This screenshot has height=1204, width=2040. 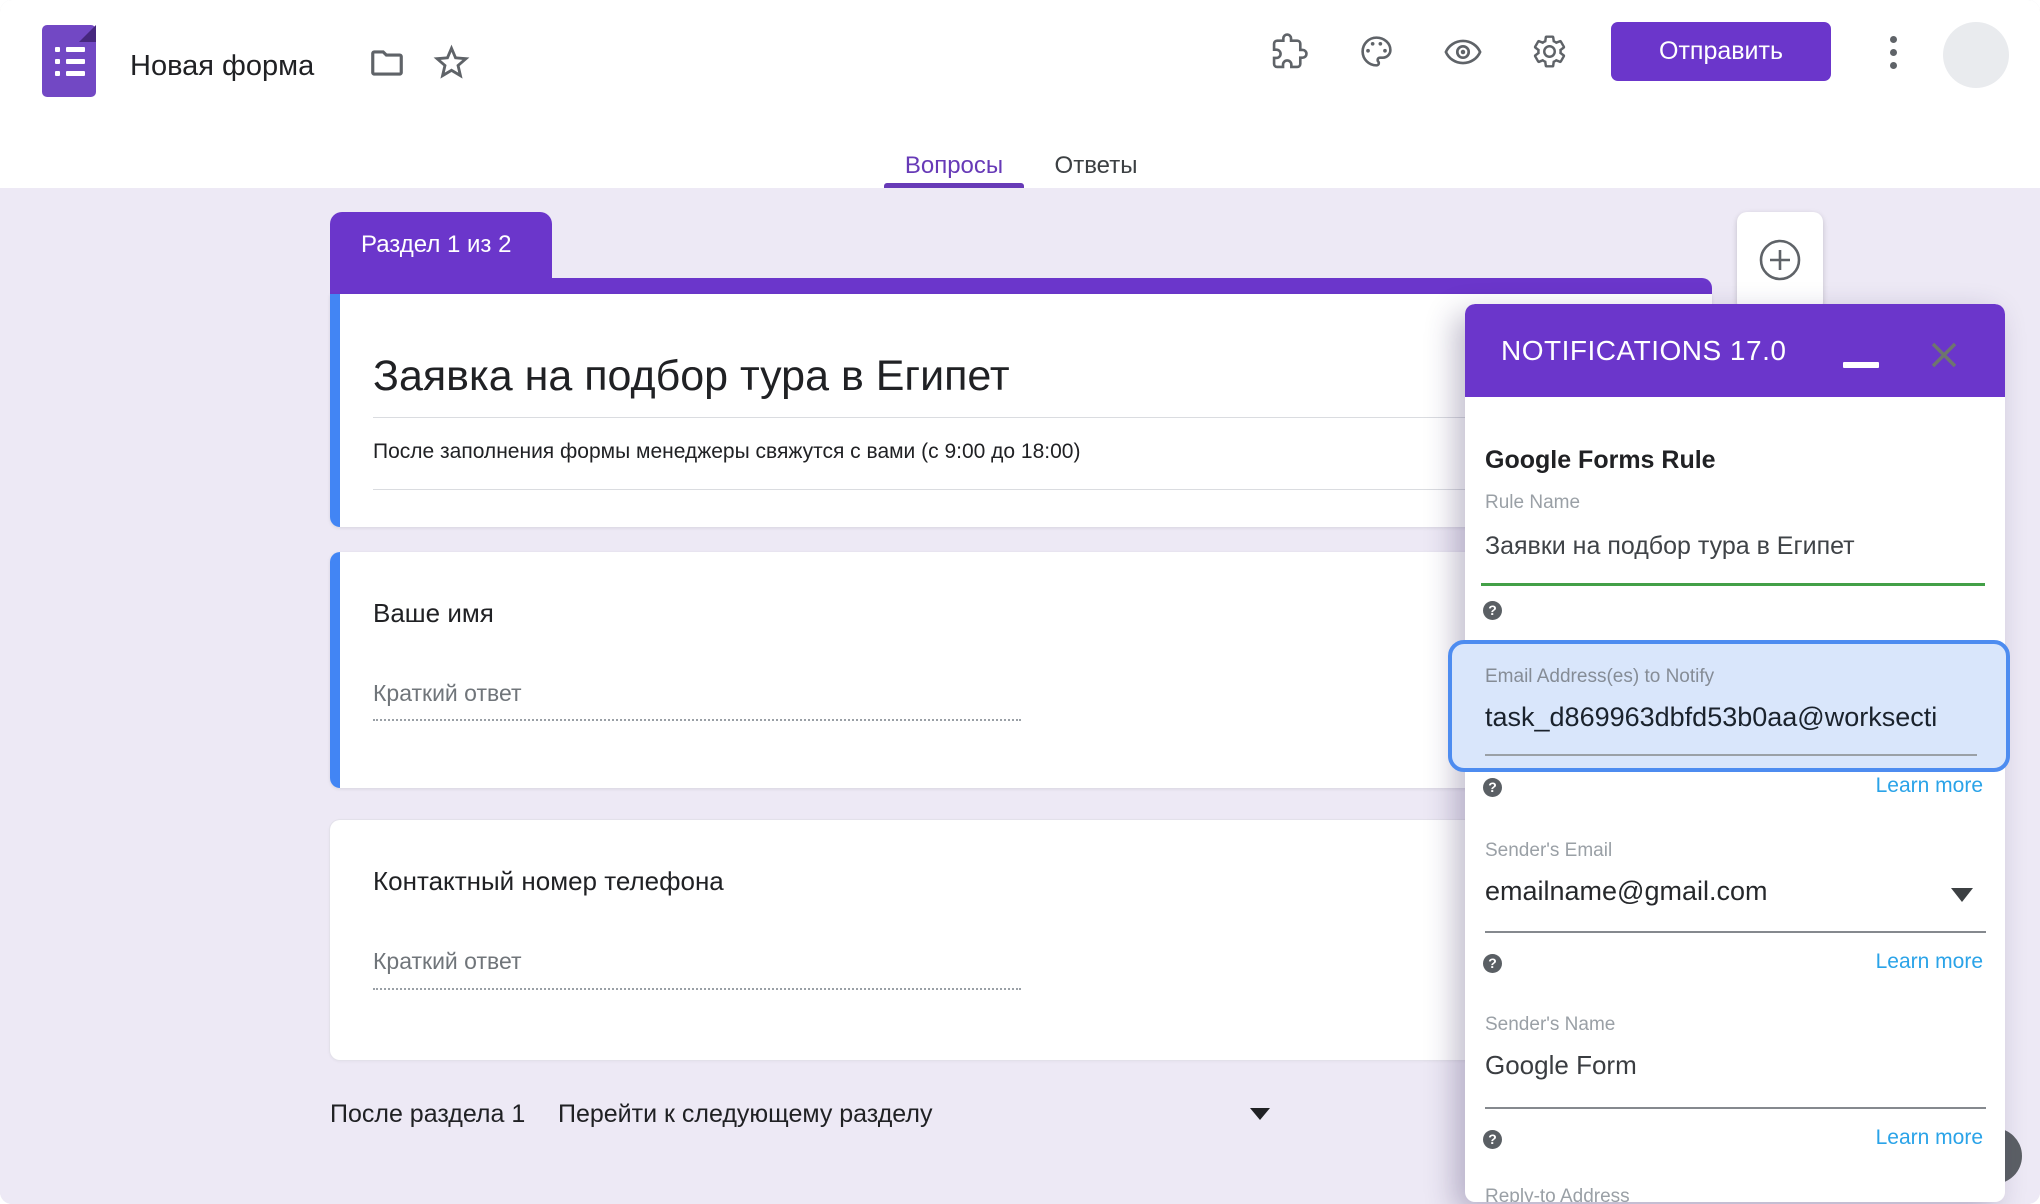 What do you see at coordinates (1644, 350) in the screenshot?
I see `panel-title: NOTIFICATIONS 17.0` at bounding box center [1644, 350].